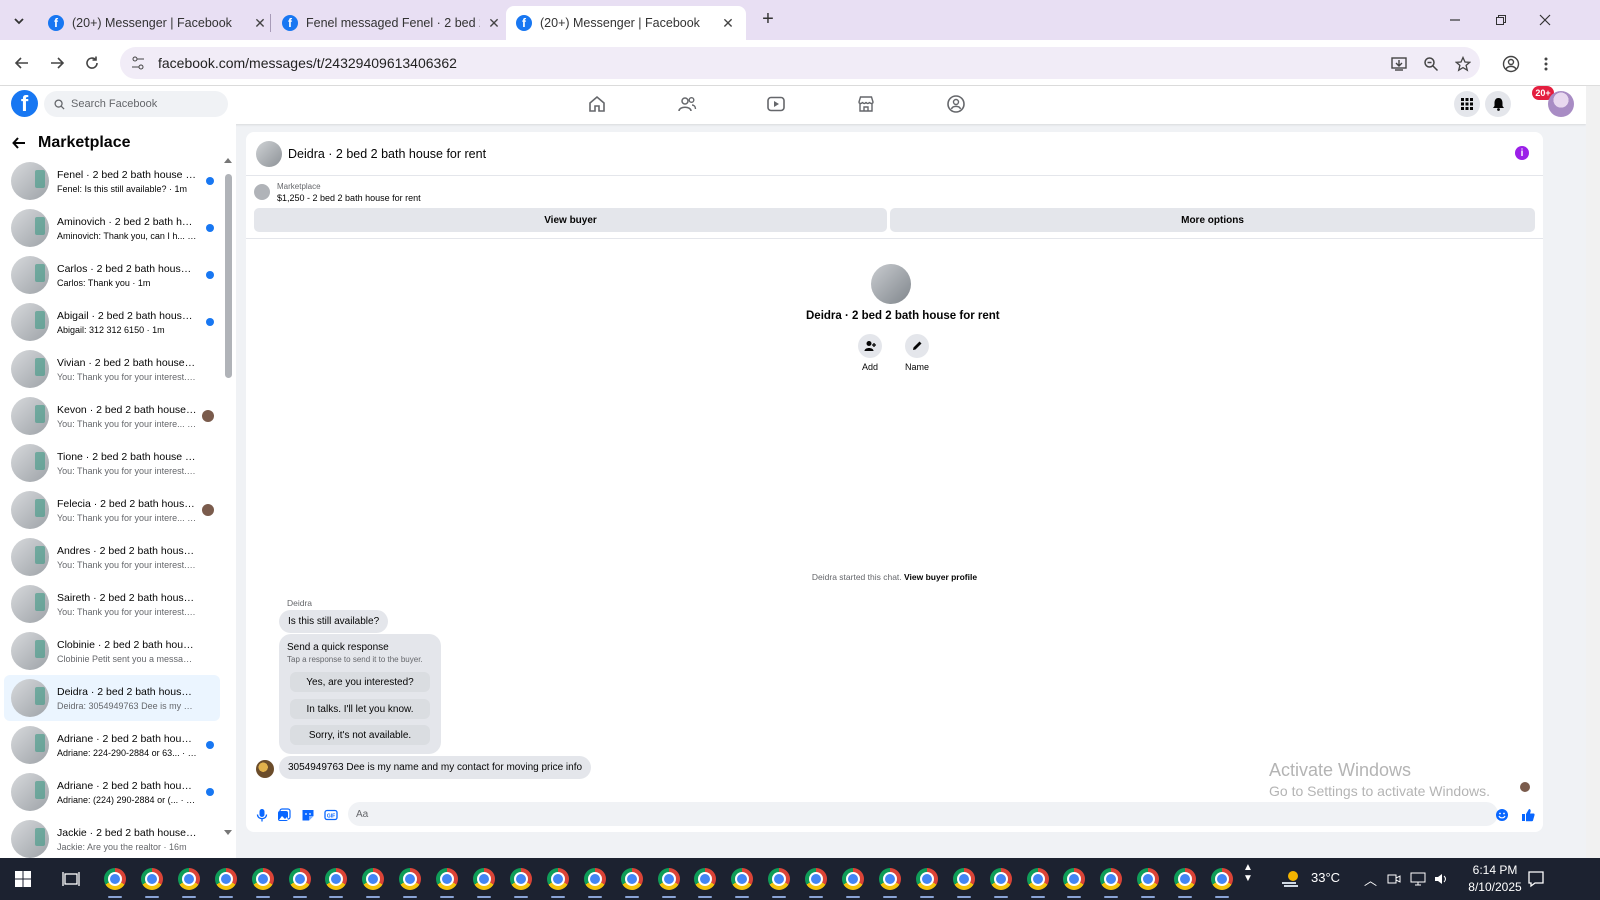 The image size is (1600, 900). Describe the element at coordinates (1399, 64) in the screenshot. I see `install-app-icon` at that location.